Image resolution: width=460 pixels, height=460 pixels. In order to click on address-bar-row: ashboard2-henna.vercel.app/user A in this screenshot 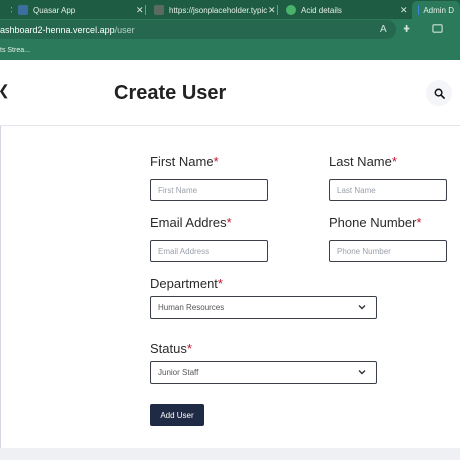, I will do `click(230, 29)`.